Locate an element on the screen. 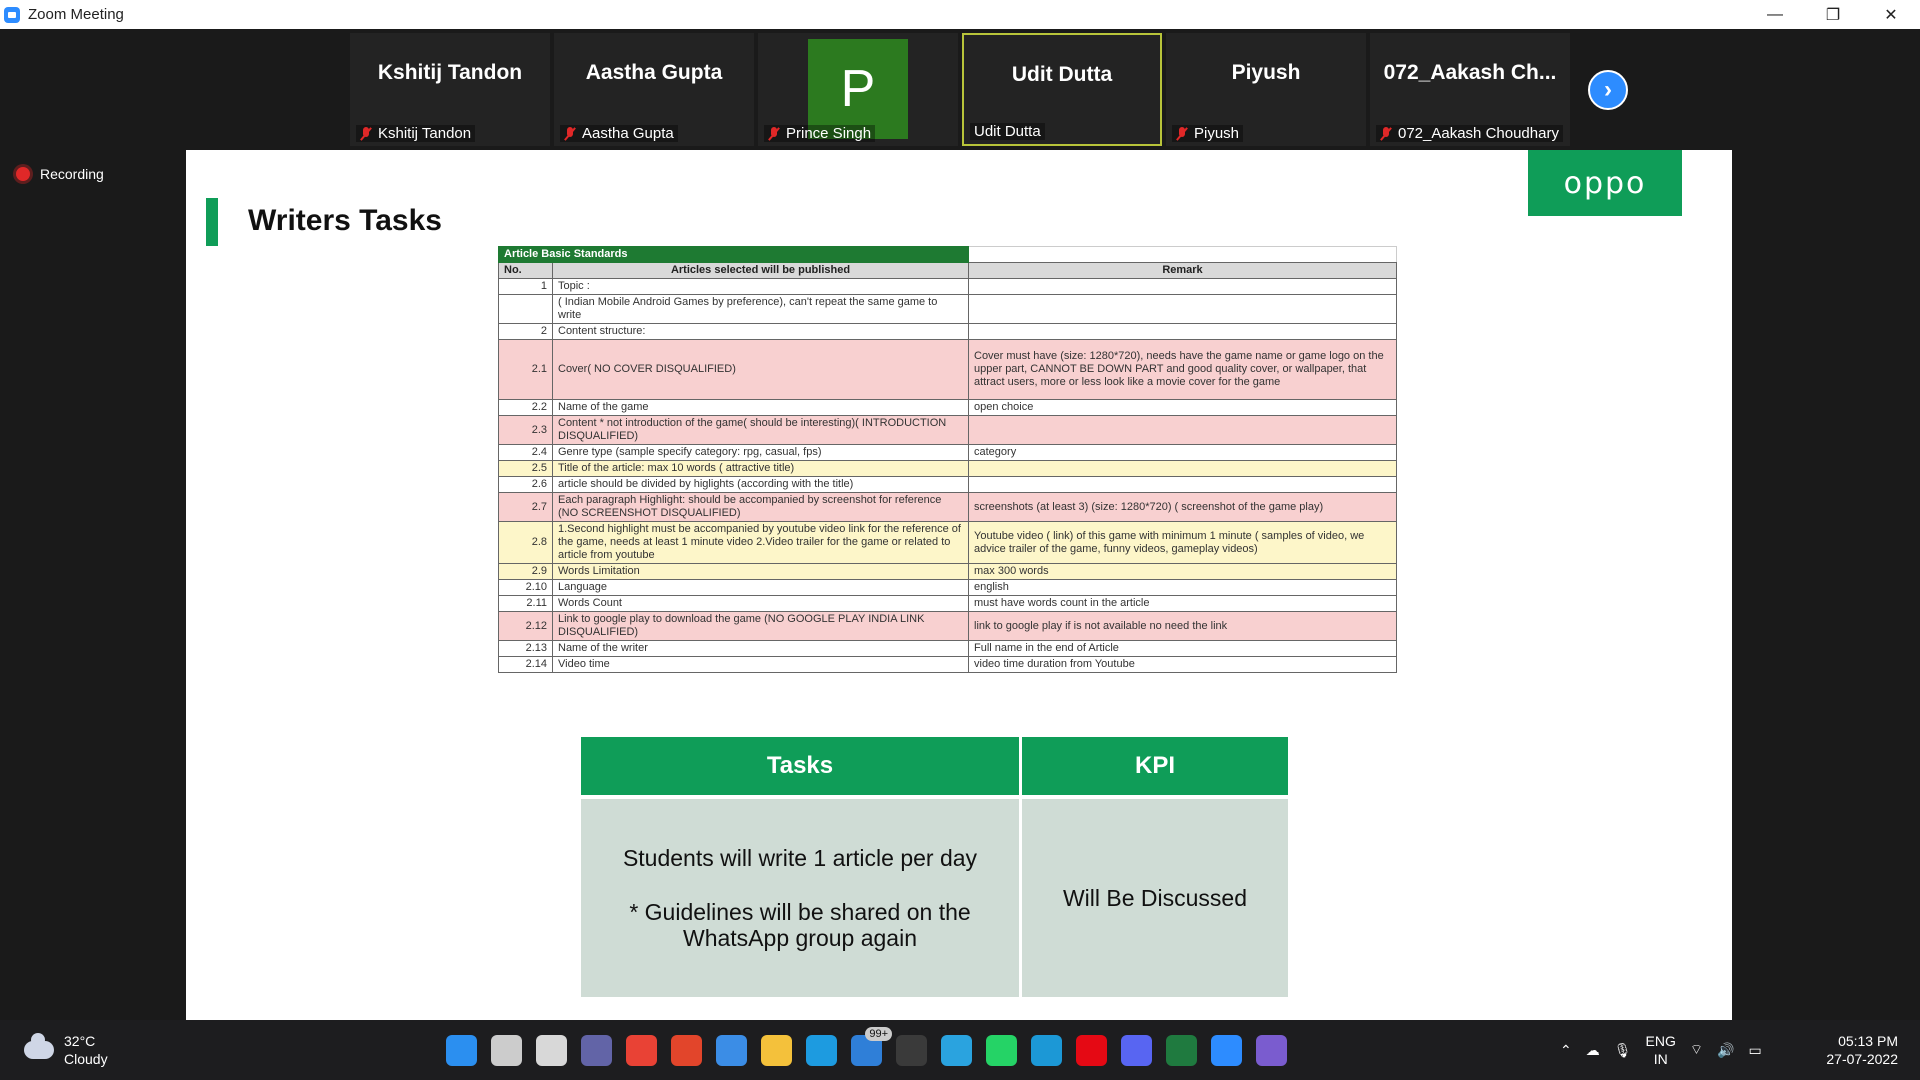 This screenshot has width=1920, height=1080. participant-label: Piyush is located at coordinates (1217, 133).